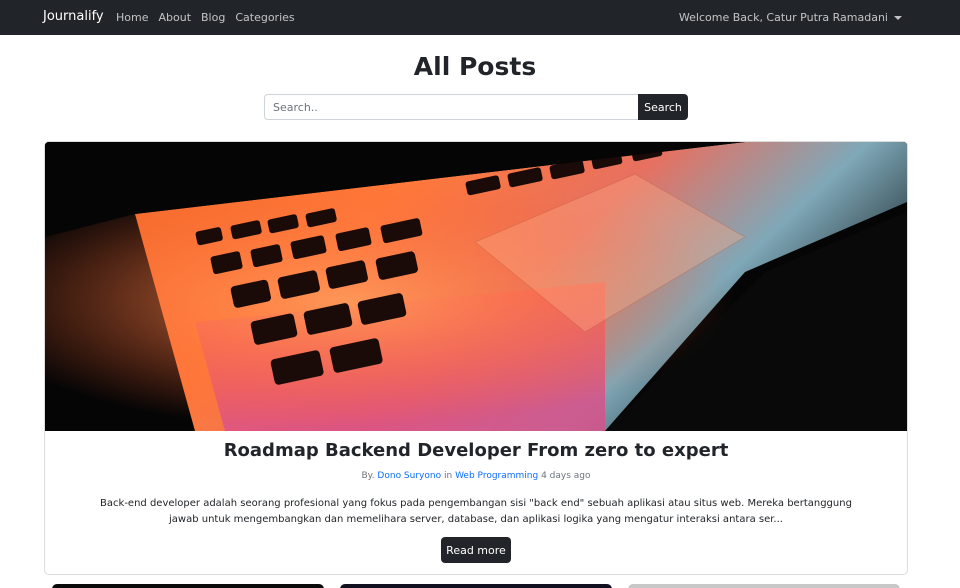  I want to click on user-dropdown-label: Welcome Back, Catur Putra Ramadani, so click(783, 17).